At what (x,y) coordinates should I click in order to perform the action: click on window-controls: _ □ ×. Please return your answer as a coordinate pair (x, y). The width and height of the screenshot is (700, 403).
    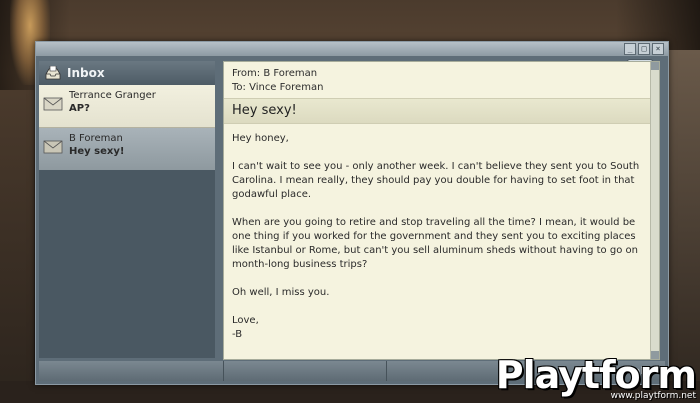
    Looking at the image, I should click on (644, 49).